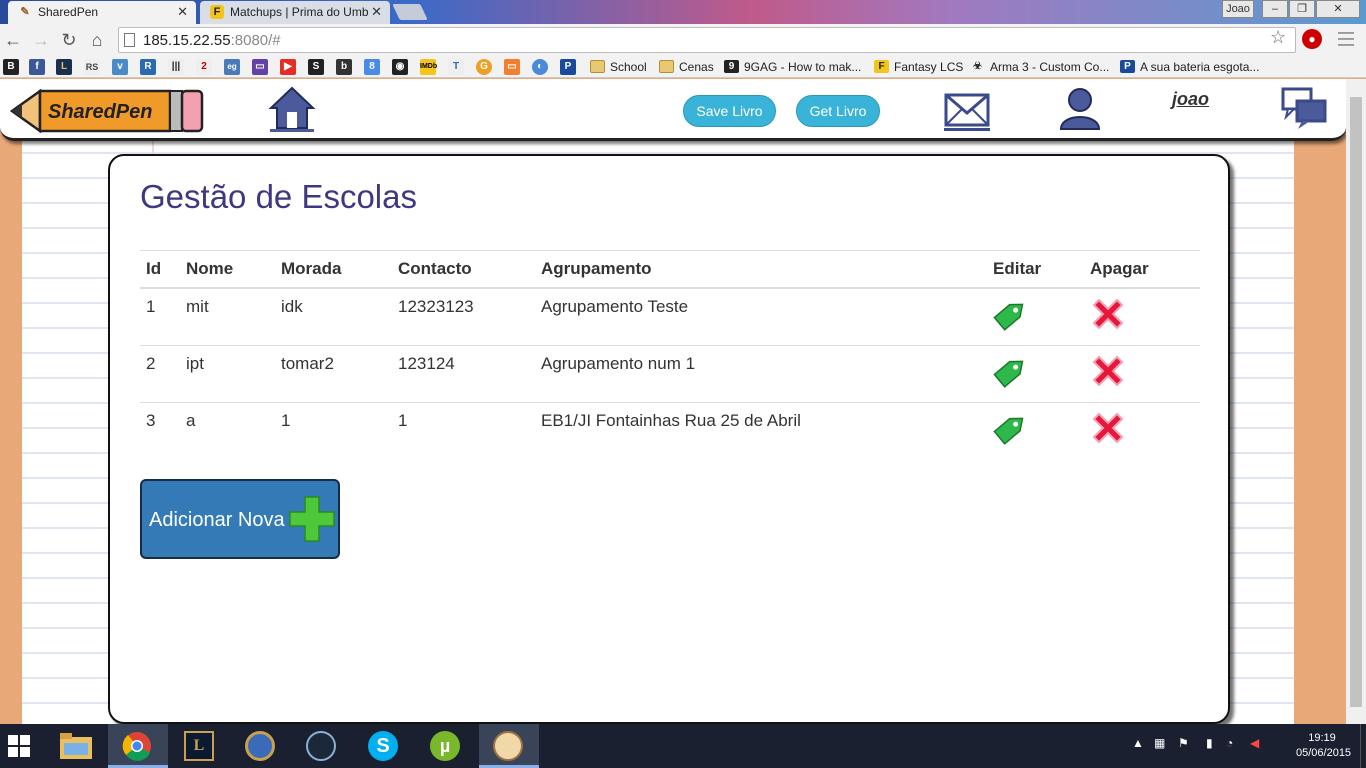  Describe the element at coordinates (1275, 9) in the screenshot. I see `minimize-button: –` at that location.